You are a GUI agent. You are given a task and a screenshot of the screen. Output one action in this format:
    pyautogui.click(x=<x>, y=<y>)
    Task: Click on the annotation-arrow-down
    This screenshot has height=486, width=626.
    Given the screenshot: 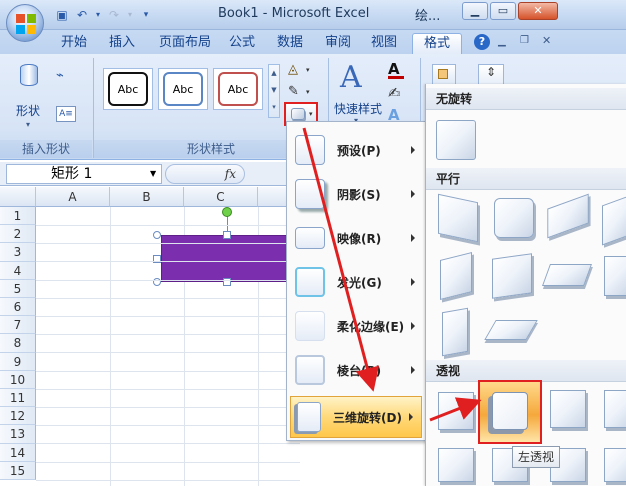 What is the action you would take?
    pyautogui.click(x=341, y=259)
    